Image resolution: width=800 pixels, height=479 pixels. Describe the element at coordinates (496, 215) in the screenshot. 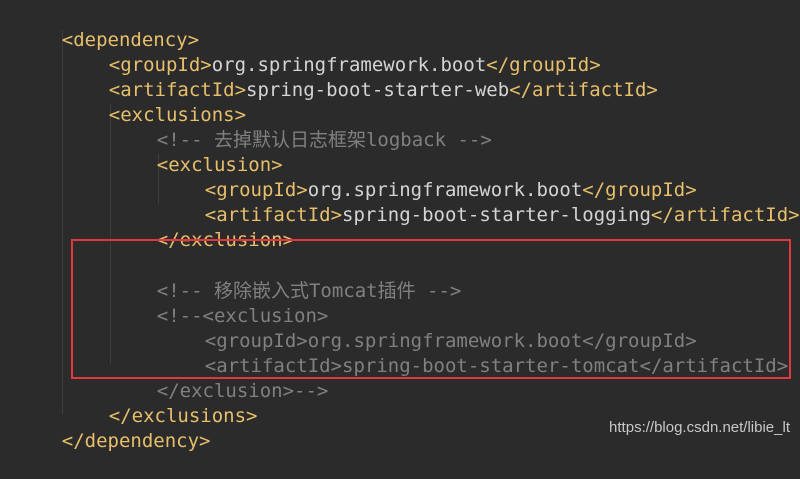

I see `xml-text: spring-boot-starter-logging` at that location.